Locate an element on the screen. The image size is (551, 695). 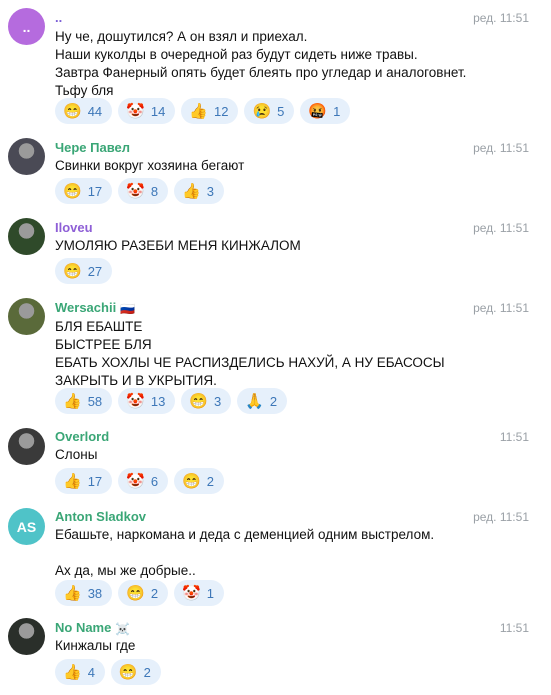
reaction-count: 12 is located at coordinates (221, 111).